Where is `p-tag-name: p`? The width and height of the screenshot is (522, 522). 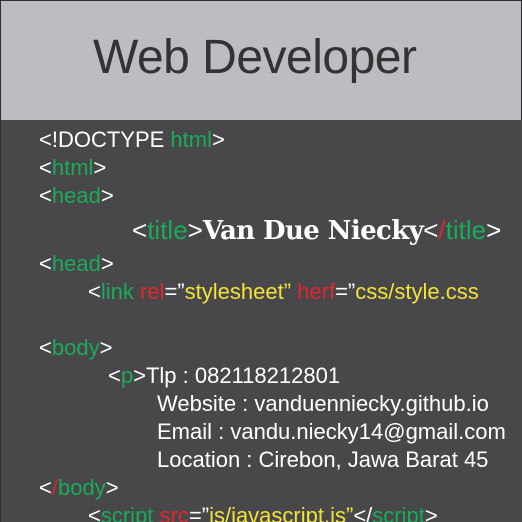
p-tag-name: p is located at coordinates (127, 375).